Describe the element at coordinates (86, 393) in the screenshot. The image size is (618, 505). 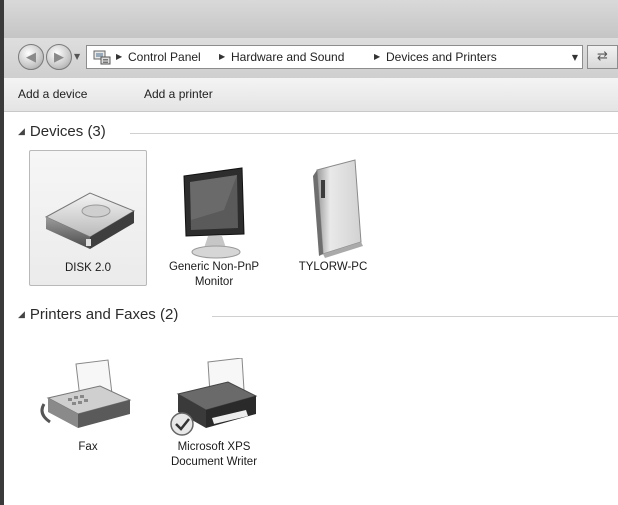
I see `fax-icon` at that location.